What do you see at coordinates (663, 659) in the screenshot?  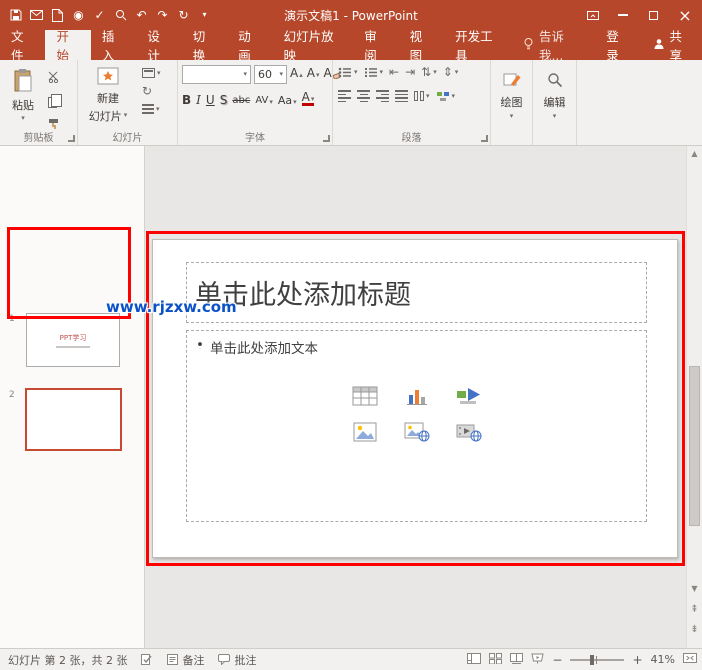 I see `zoom-level: 41%` at bounding box center [663, 659].